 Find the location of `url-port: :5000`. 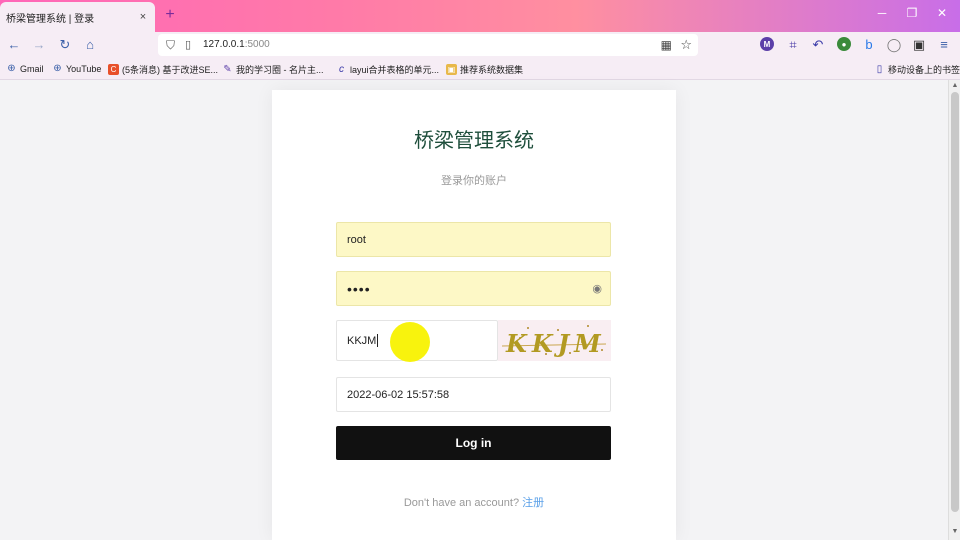

url-port: :5000 is located at coordinates (257, 44).